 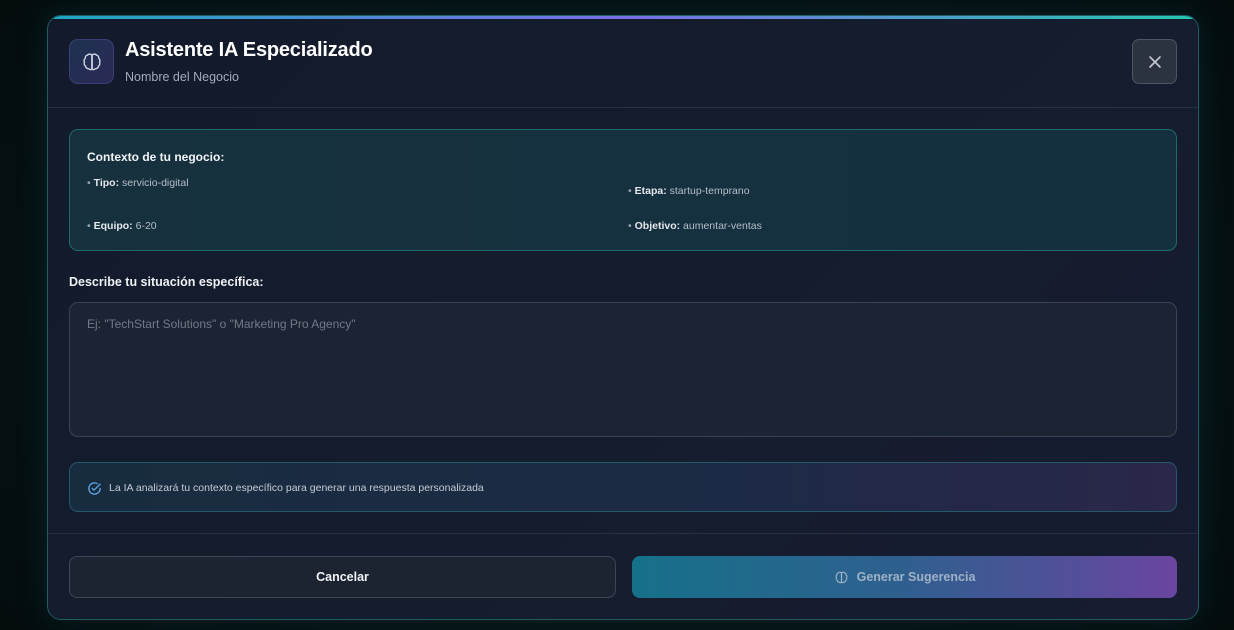 I want to click on generate-suggestion-button: Generar Sugerencia, so click(x=904, y=577).